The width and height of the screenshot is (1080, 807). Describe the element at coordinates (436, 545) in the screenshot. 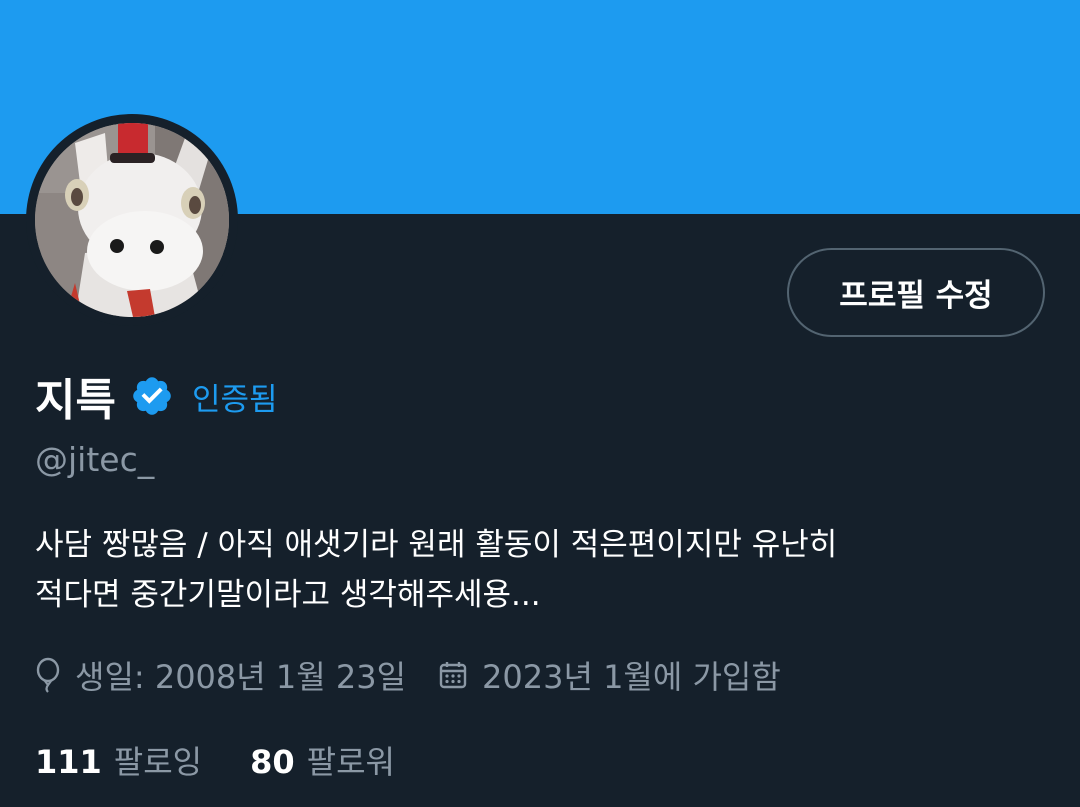

I see `bio-line: 사담 짱많음 / 아직 애샛기라 원래 활동이 적은편이지만 유난히` at that location.